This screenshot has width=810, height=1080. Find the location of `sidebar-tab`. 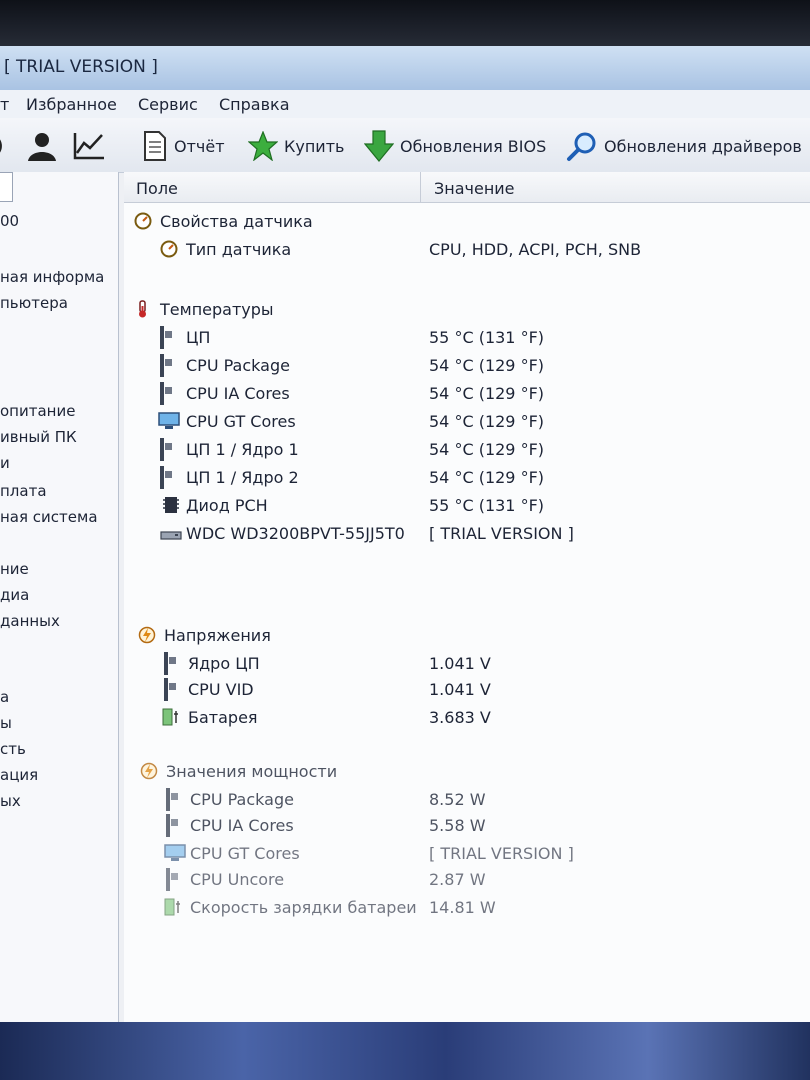

sidebar-tab is located at coordinates (6, 187).